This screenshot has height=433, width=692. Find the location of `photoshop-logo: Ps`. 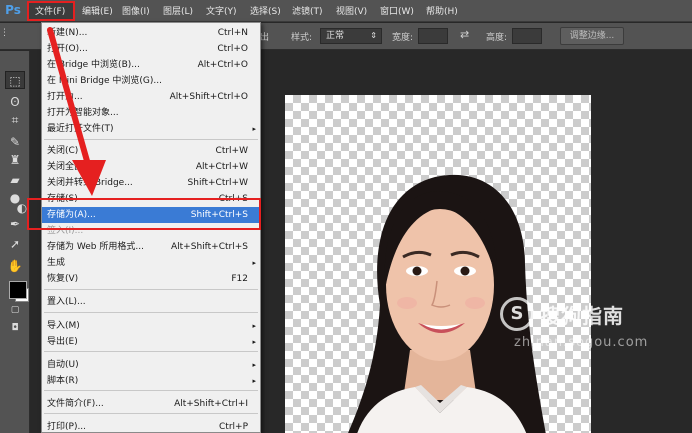

photoshop-logo: Ps is located at coordinates (13, 10).